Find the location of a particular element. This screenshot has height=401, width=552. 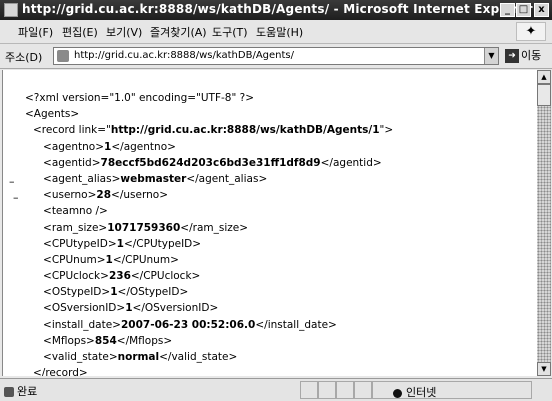

address-label: 주소(D) is located at coordinates (24, 57).